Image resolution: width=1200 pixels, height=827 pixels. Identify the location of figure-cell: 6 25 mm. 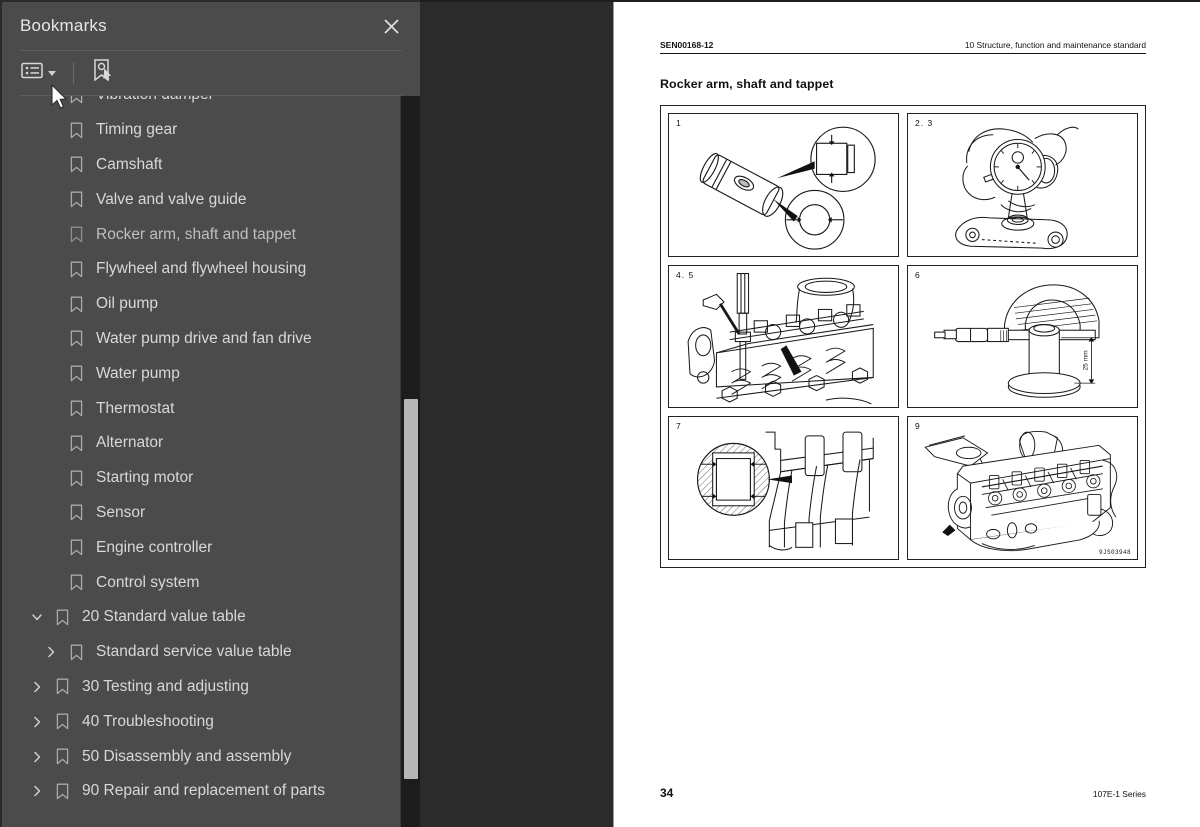
(1022, 336).